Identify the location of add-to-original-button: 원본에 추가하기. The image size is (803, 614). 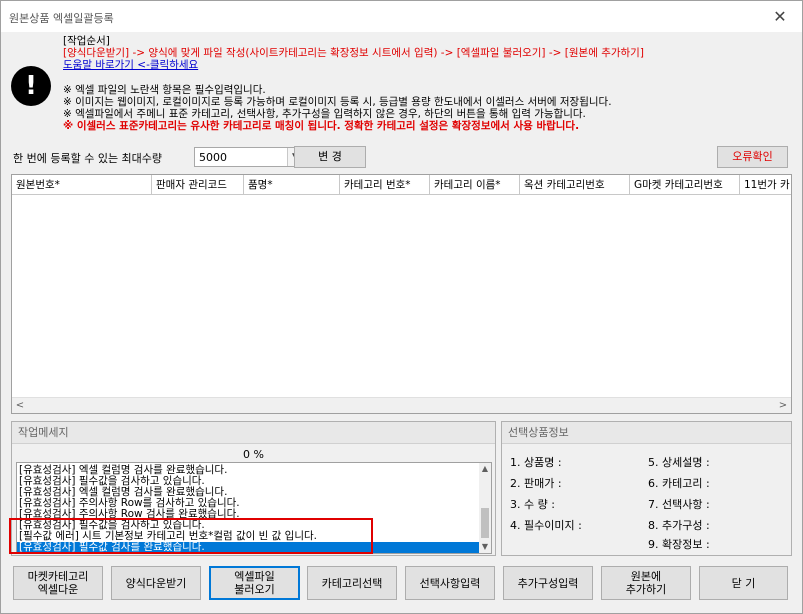
(646, 583).